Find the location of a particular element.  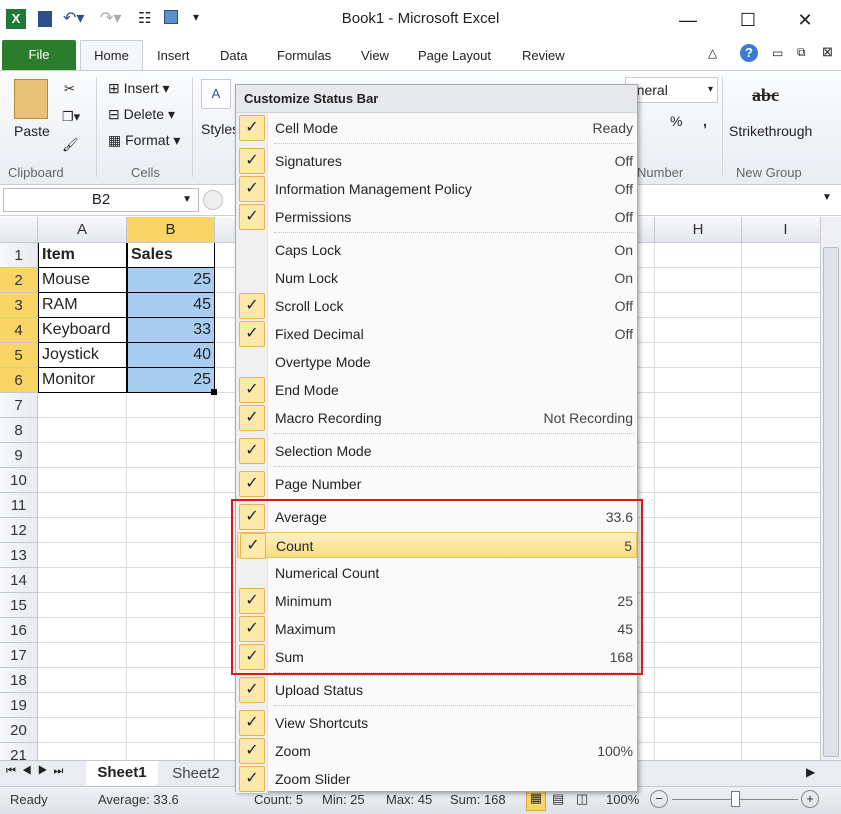

cell-B3: 45 is located at coordinates (171, 305).